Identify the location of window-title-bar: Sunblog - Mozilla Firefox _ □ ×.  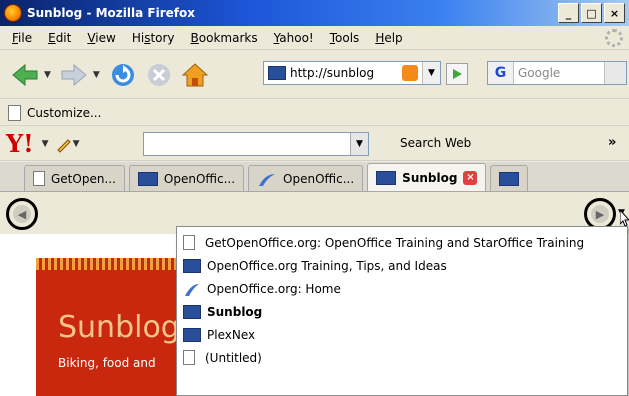
(314, 13).